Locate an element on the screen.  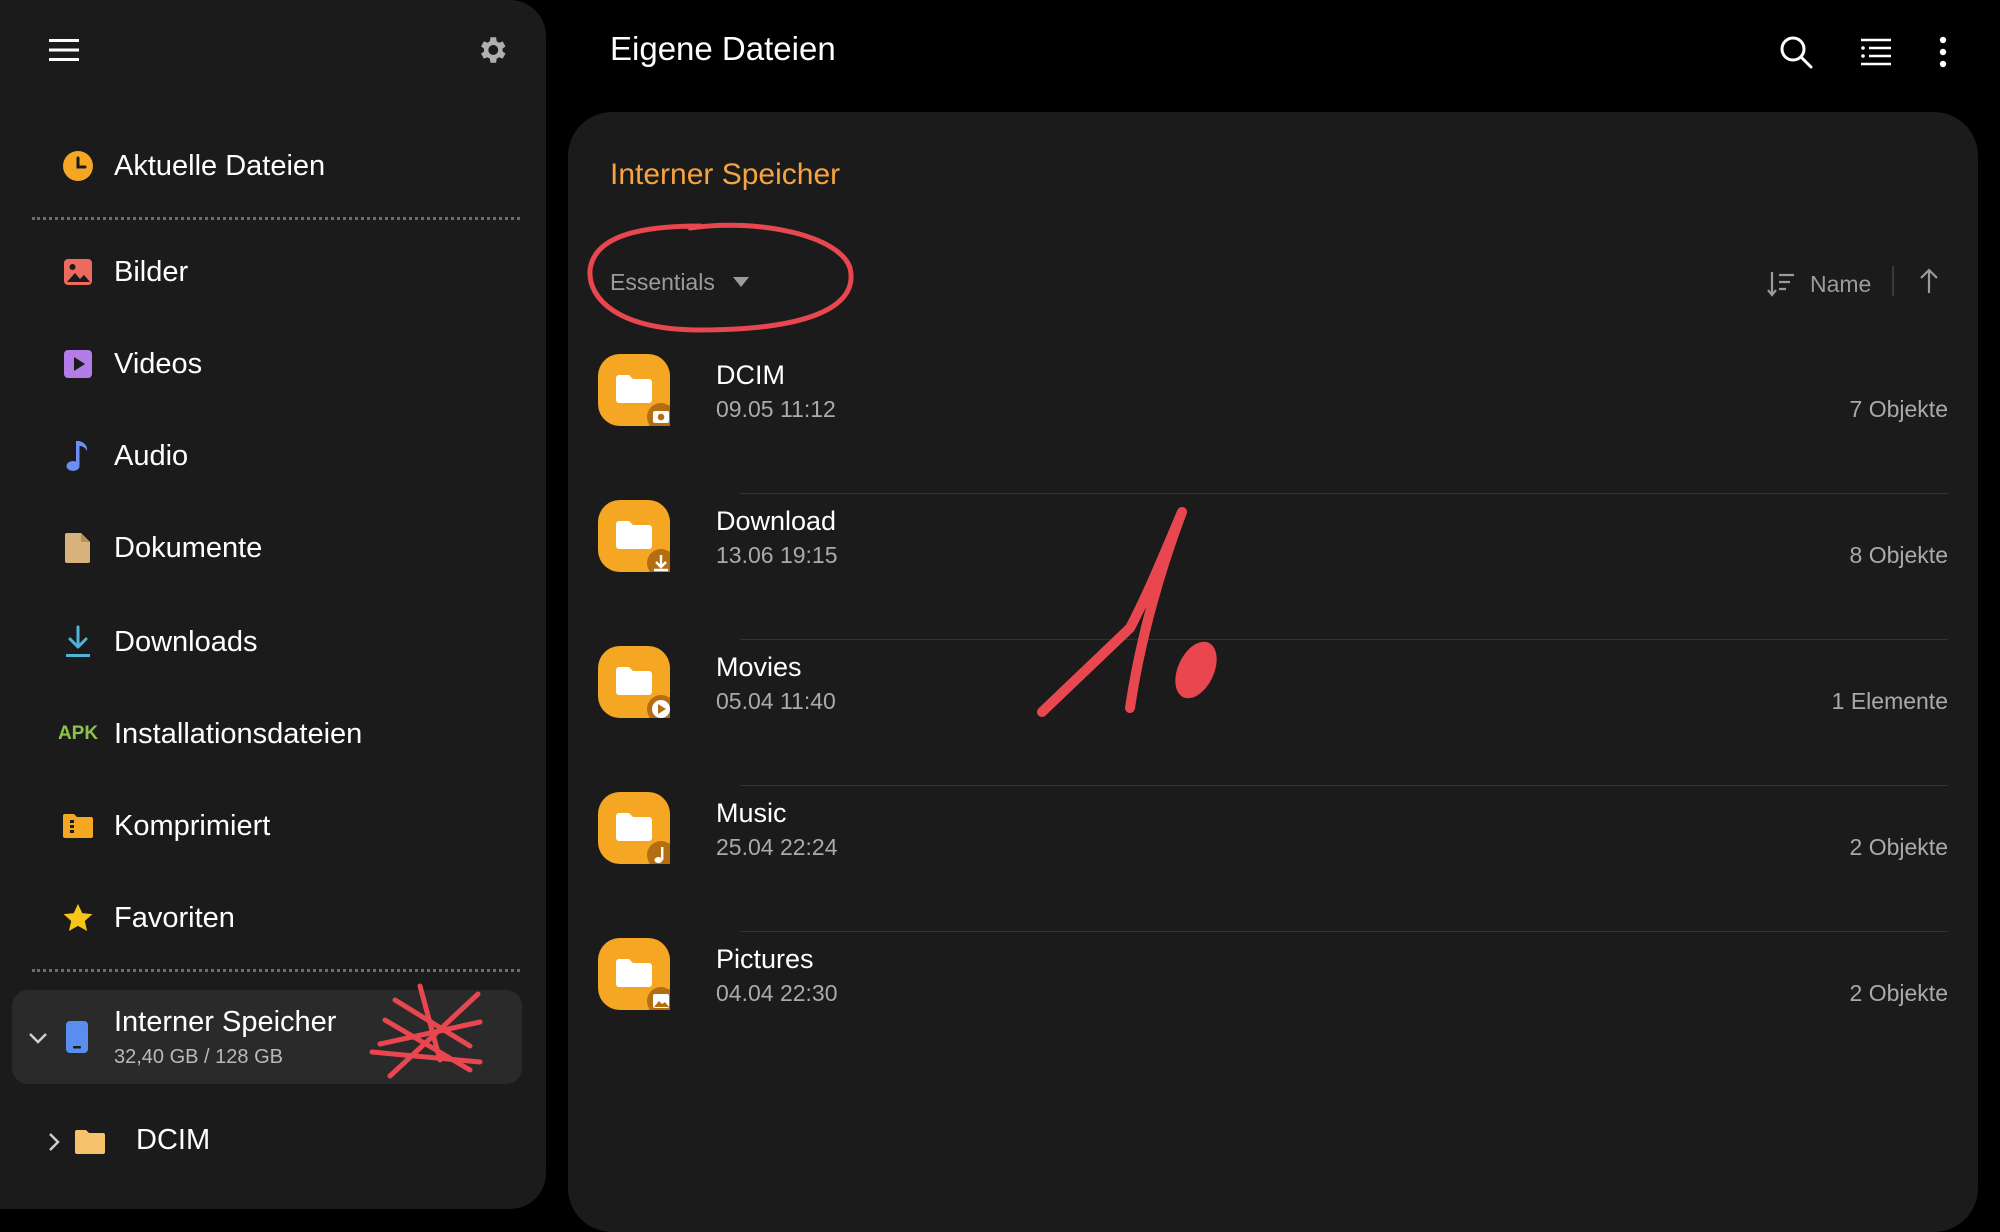
file-date: 25.04 22:24 is located at coordinates (777, 847).